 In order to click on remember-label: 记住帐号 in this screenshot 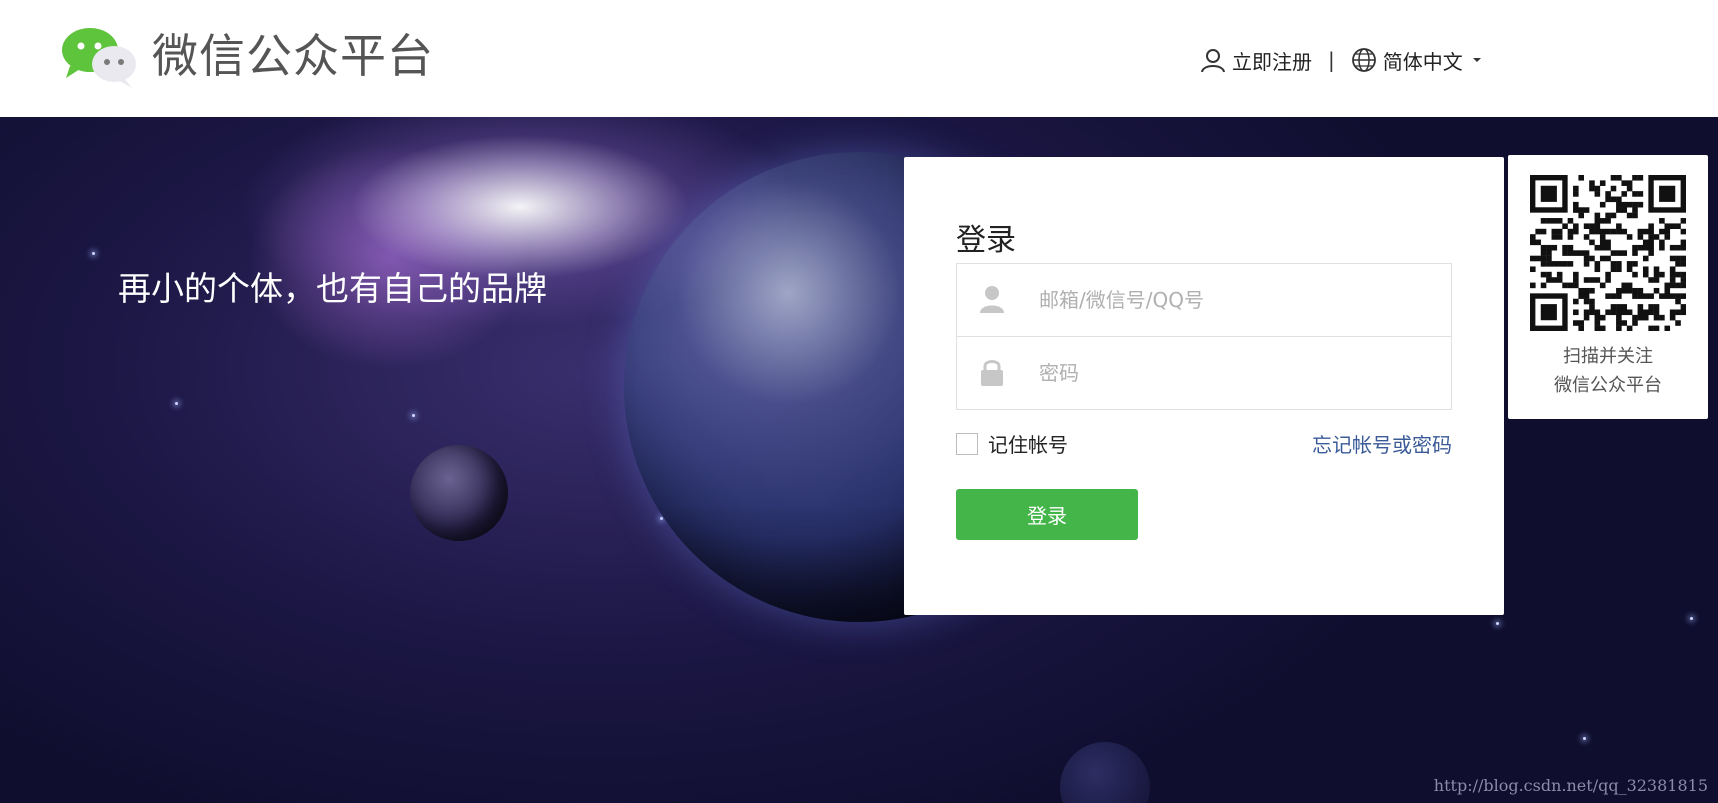, I will do `click(1028, 445)`.